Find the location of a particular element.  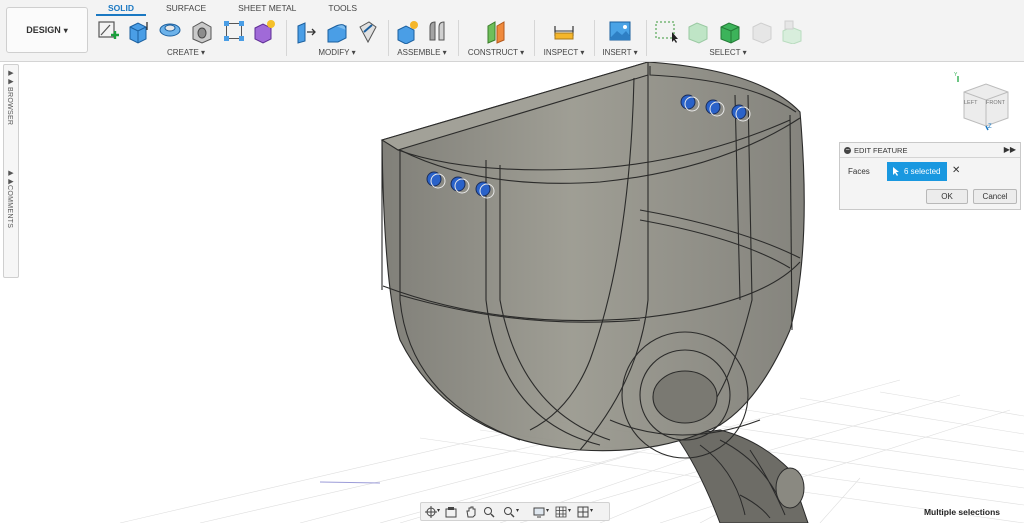

select-component-icon is located at coordinates (762, 31).